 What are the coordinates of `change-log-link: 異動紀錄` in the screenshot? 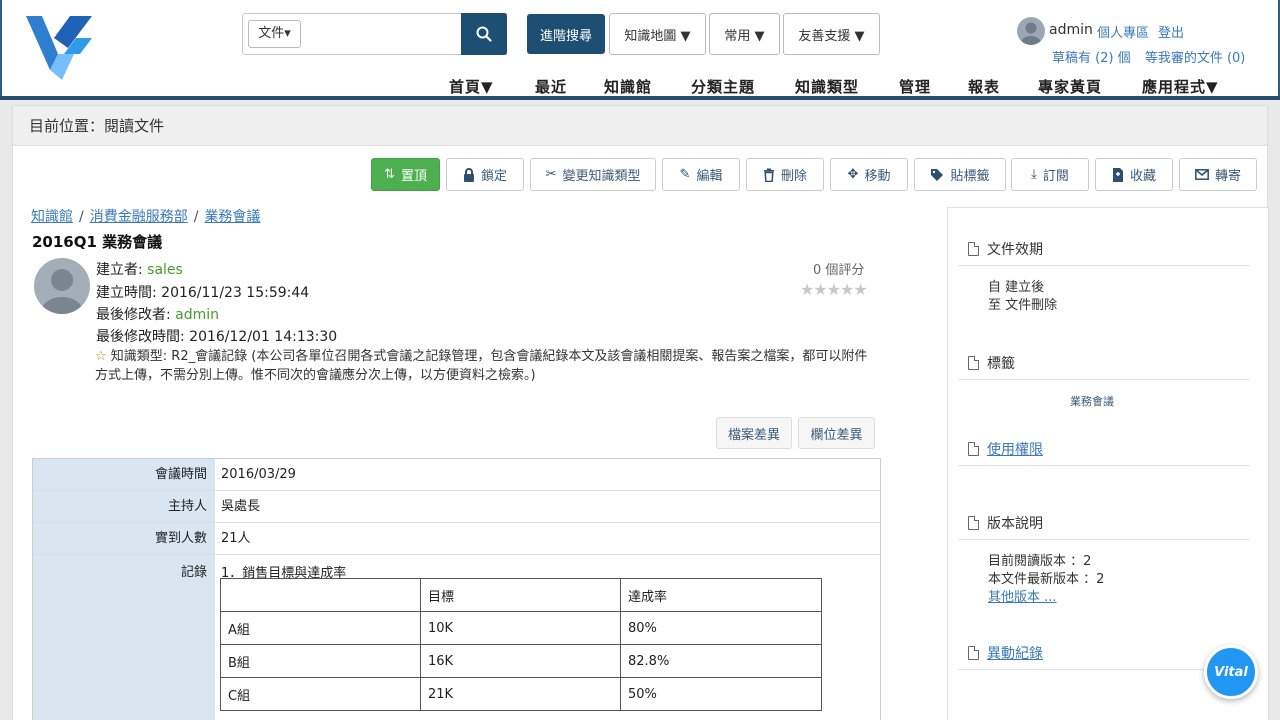 It's located at (1005, 653).